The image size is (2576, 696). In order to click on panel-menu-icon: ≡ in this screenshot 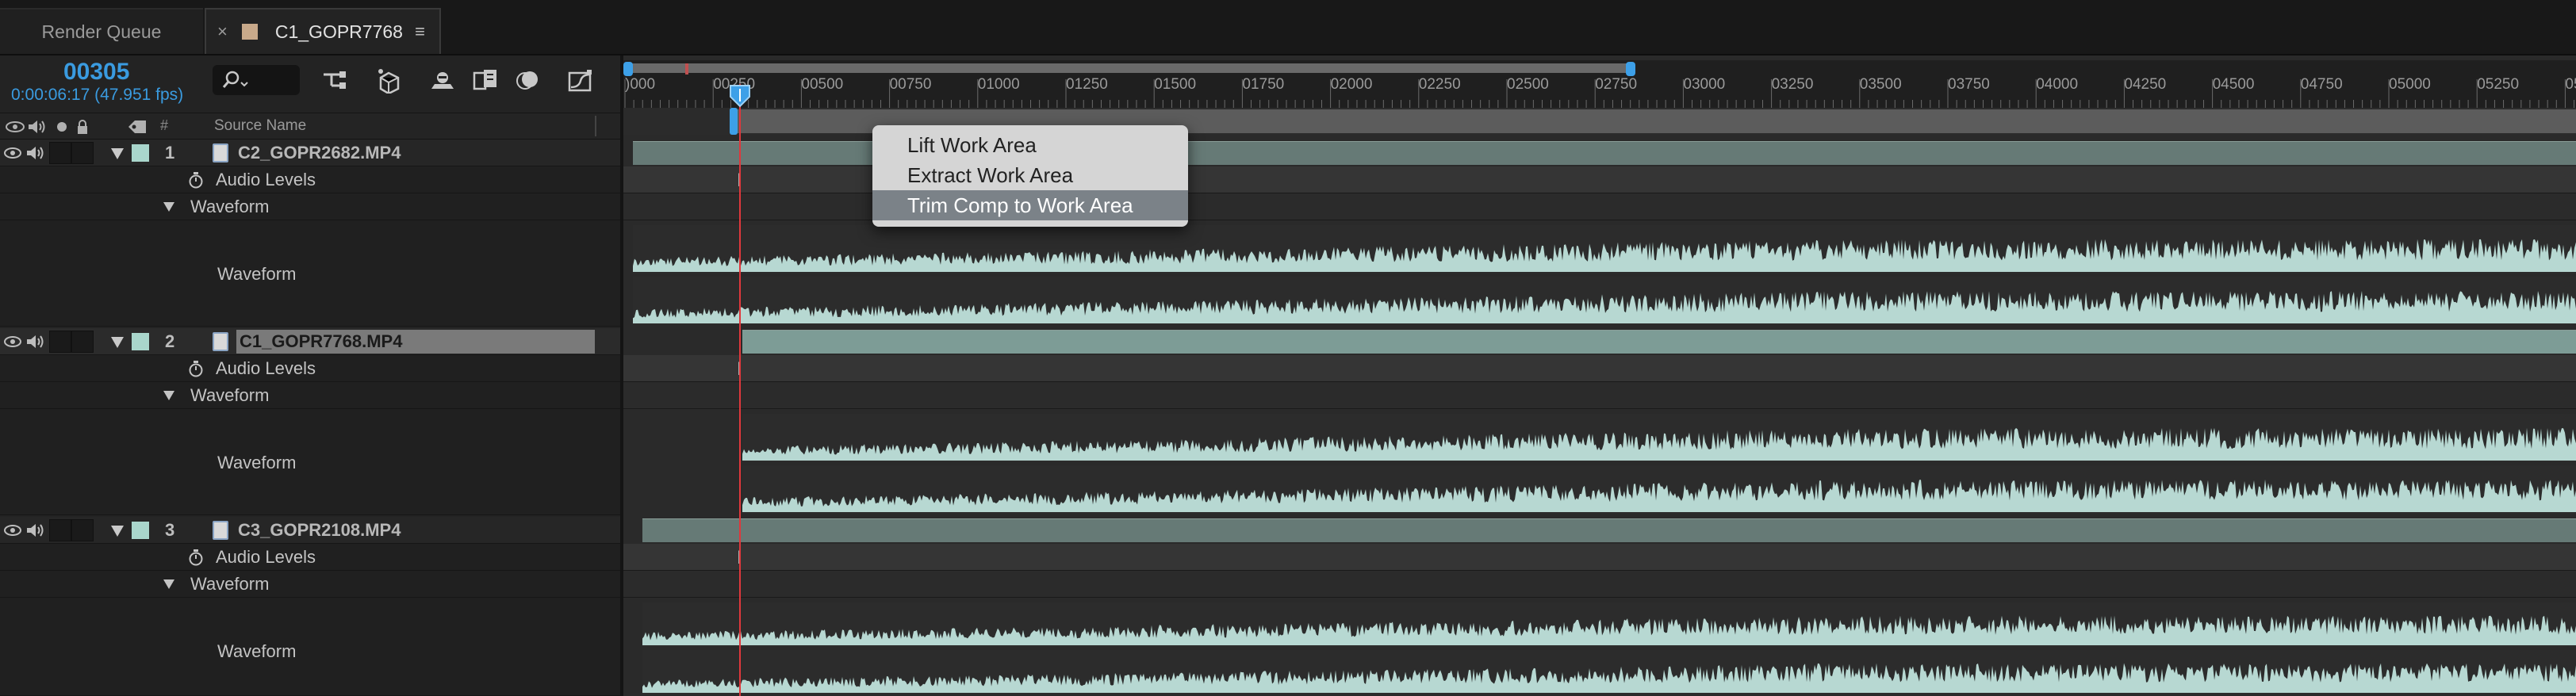, I will do `click(420, 32)`.